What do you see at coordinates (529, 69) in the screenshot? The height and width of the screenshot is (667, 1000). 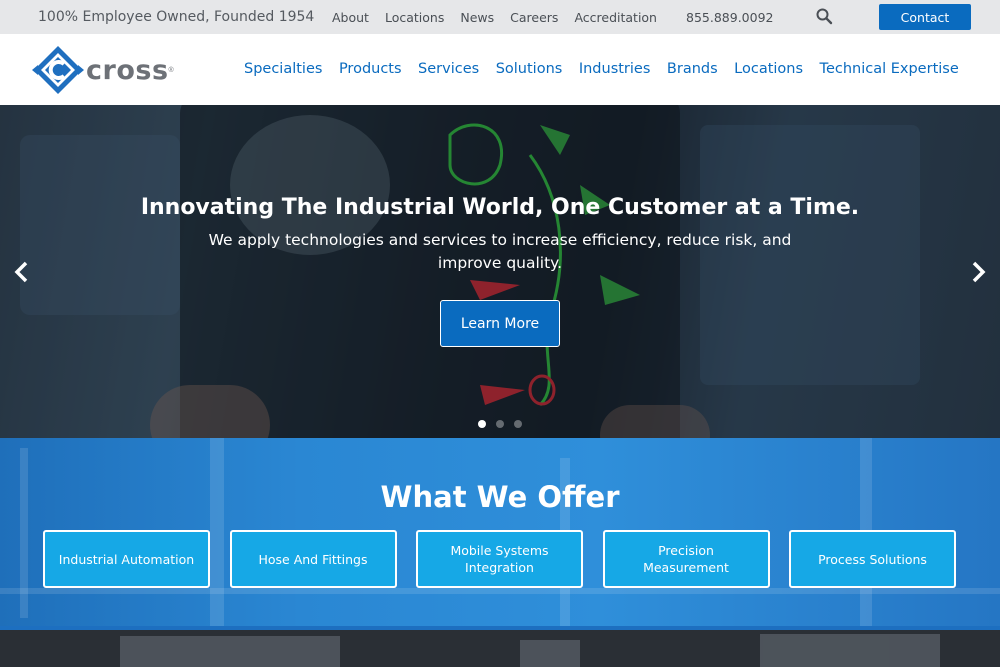 I see `nav-solutions: Solutions` at bounding box center [529, 69].